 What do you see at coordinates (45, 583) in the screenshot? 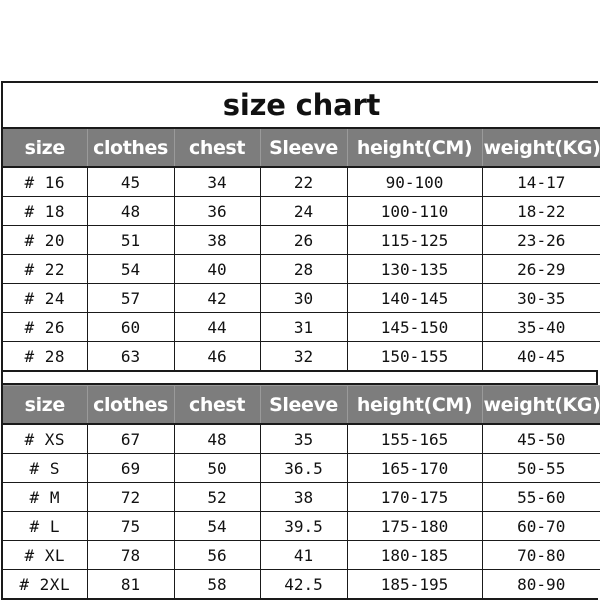
I see `cell-size: # 2XL` at bounding box center [45, 583].